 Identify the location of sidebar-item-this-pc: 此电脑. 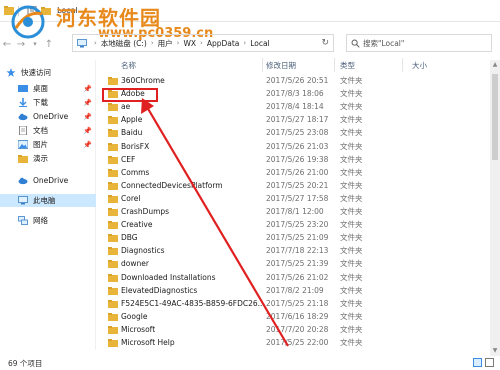
(48, 200).